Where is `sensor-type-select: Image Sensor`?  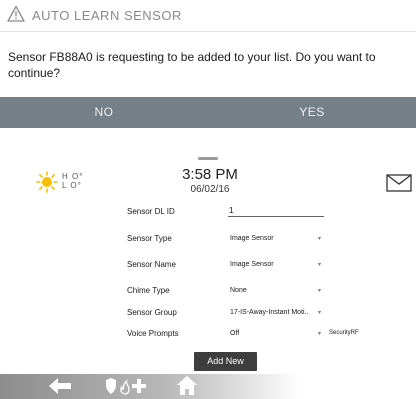 sensor-type-select: Image Sensor is located at coordinates (252, 238).